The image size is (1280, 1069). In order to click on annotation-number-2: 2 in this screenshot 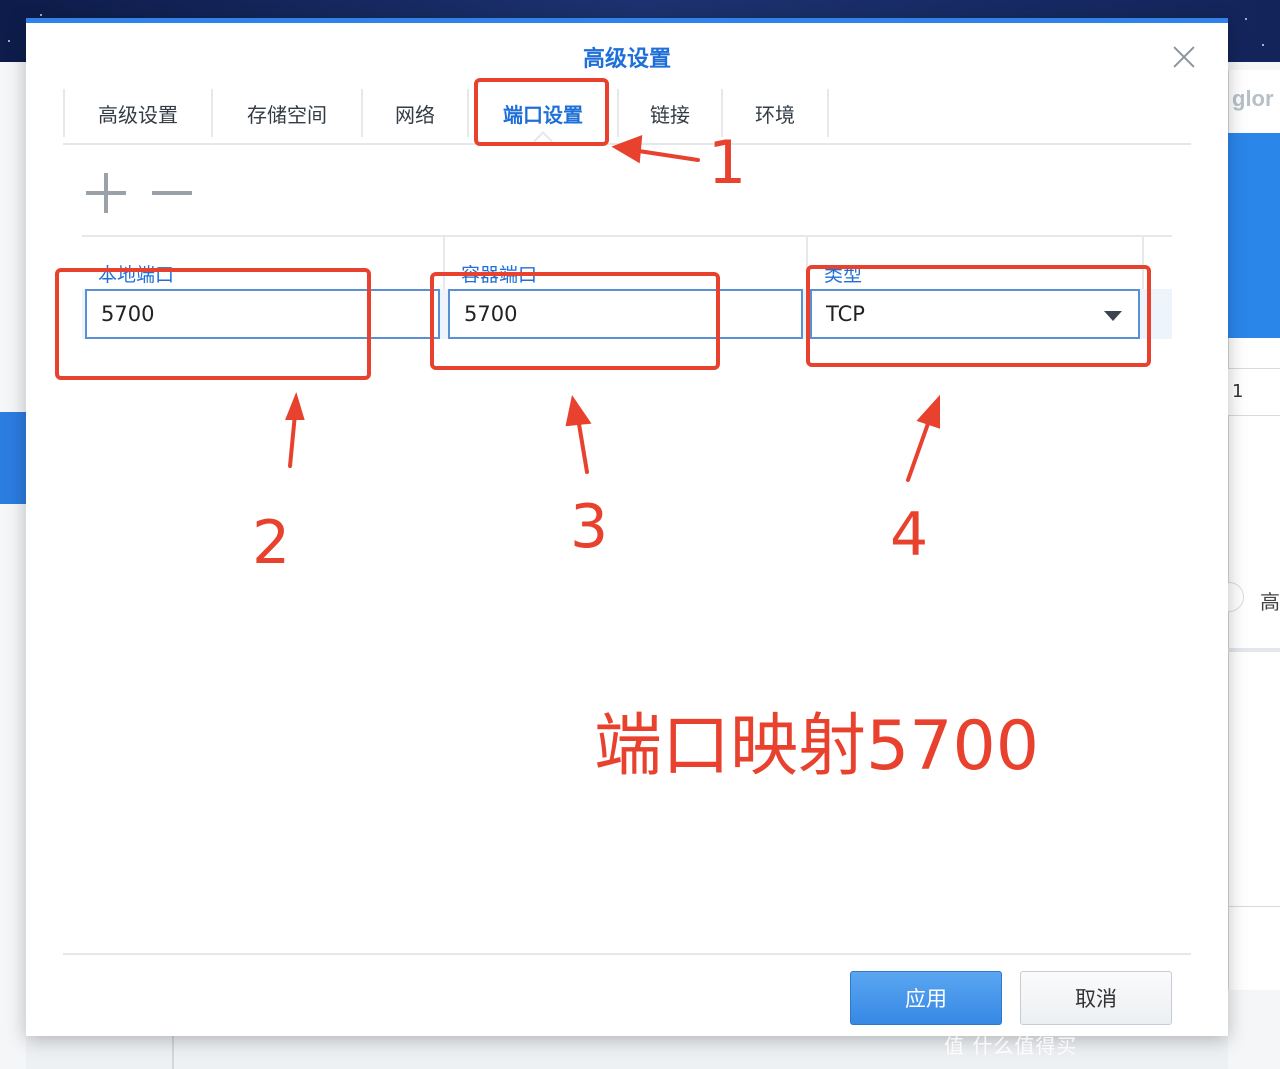, I will do `click(271, 543)`.